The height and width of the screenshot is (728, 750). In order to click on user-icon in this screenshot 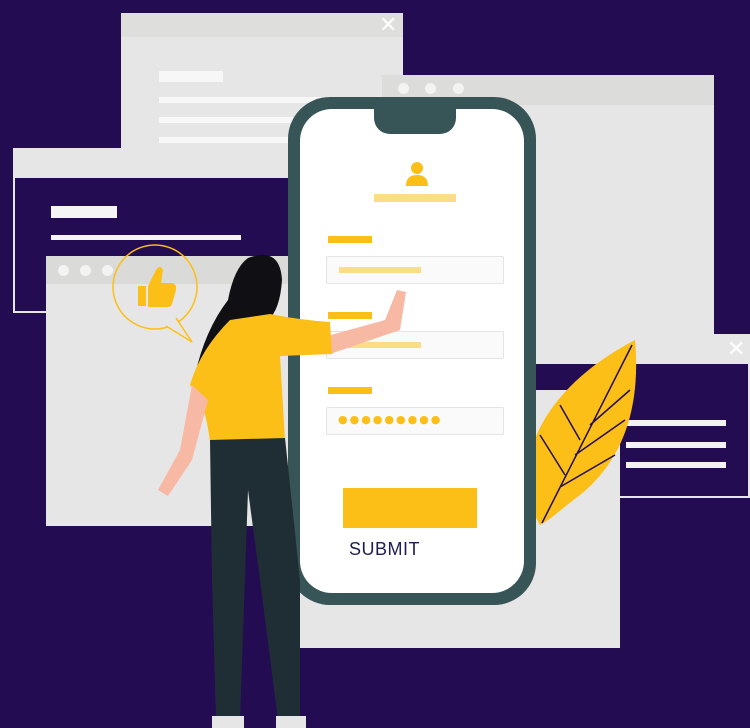, I will do `click(417, 174)`.